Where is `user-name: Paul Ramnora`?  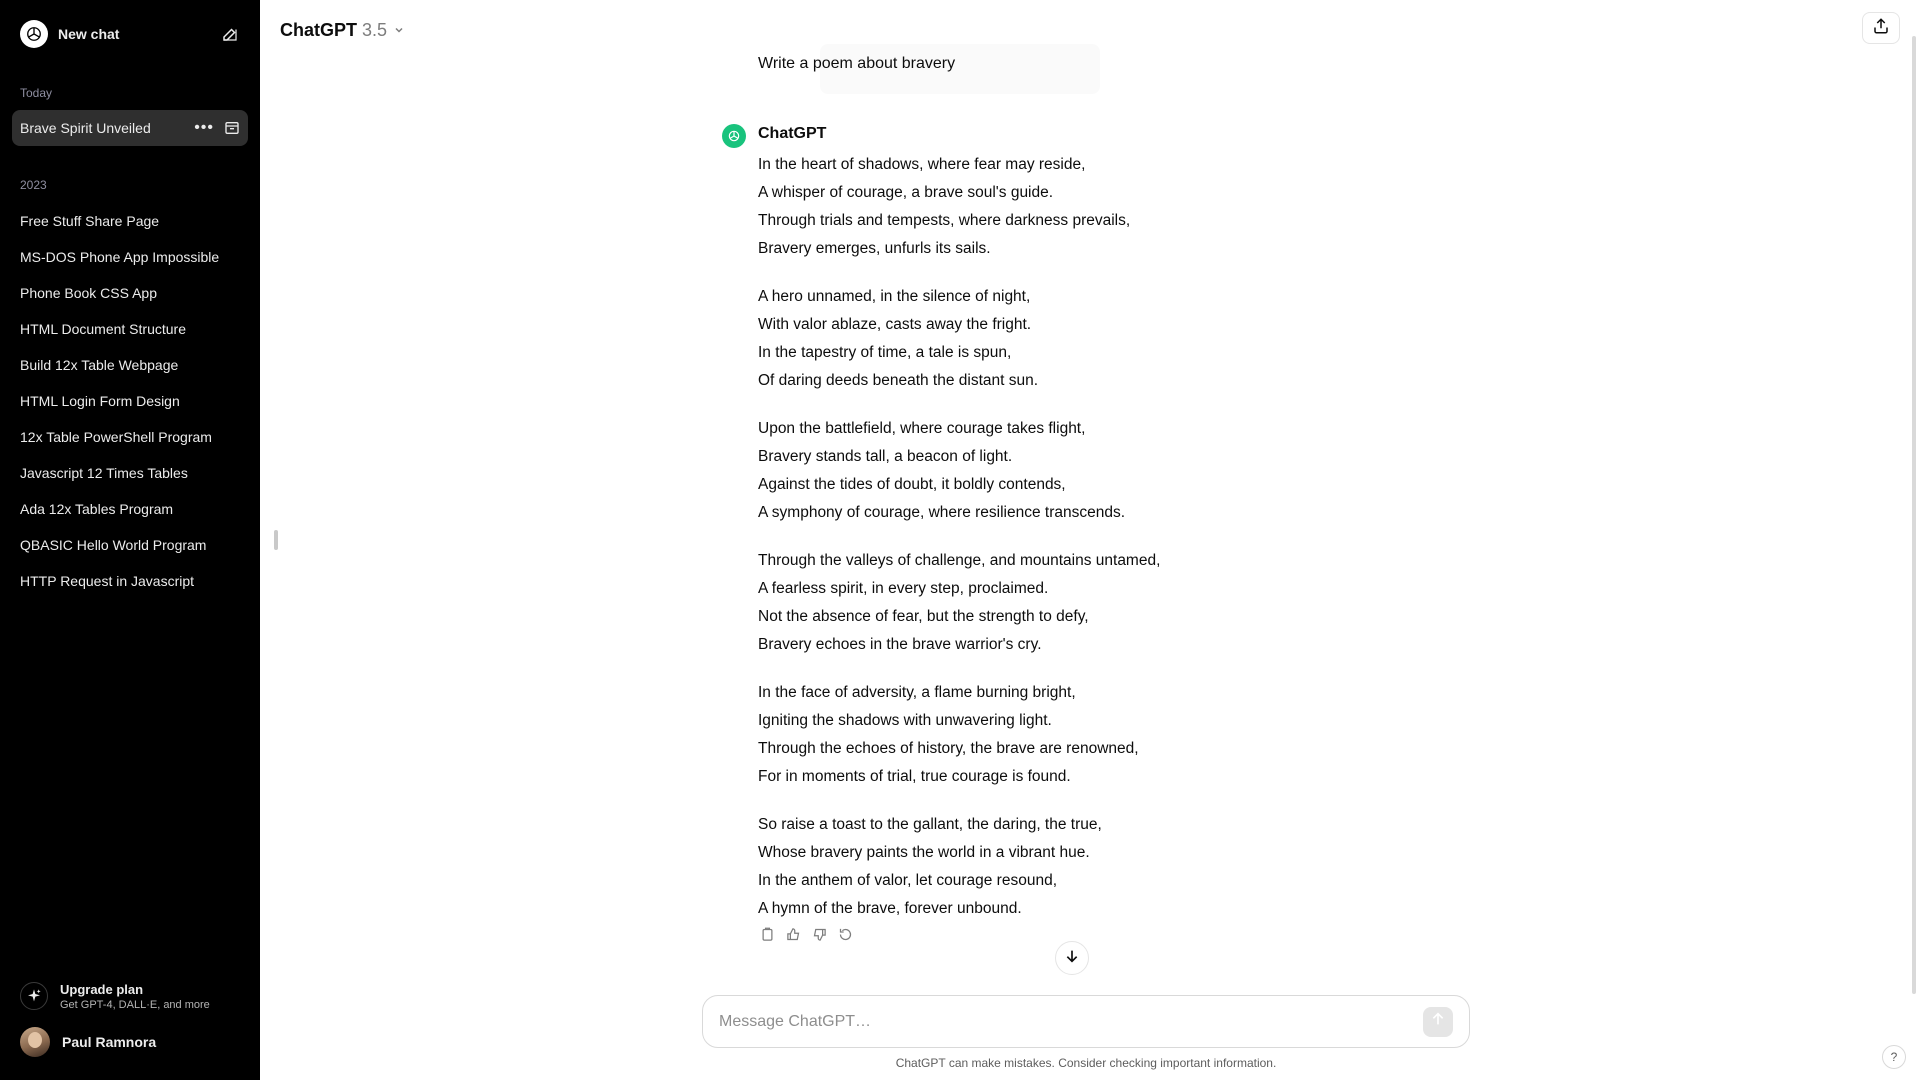
user-name: Paul Ramnora is located at coordinates (109, 1042).